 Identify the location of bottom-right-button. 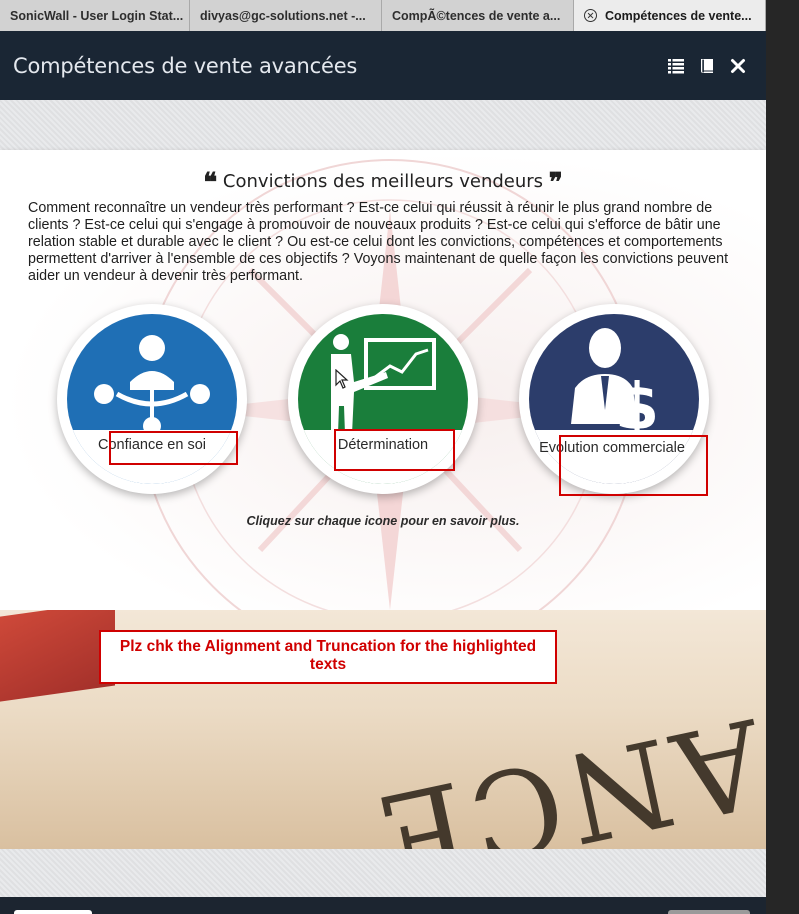
(709, 912).